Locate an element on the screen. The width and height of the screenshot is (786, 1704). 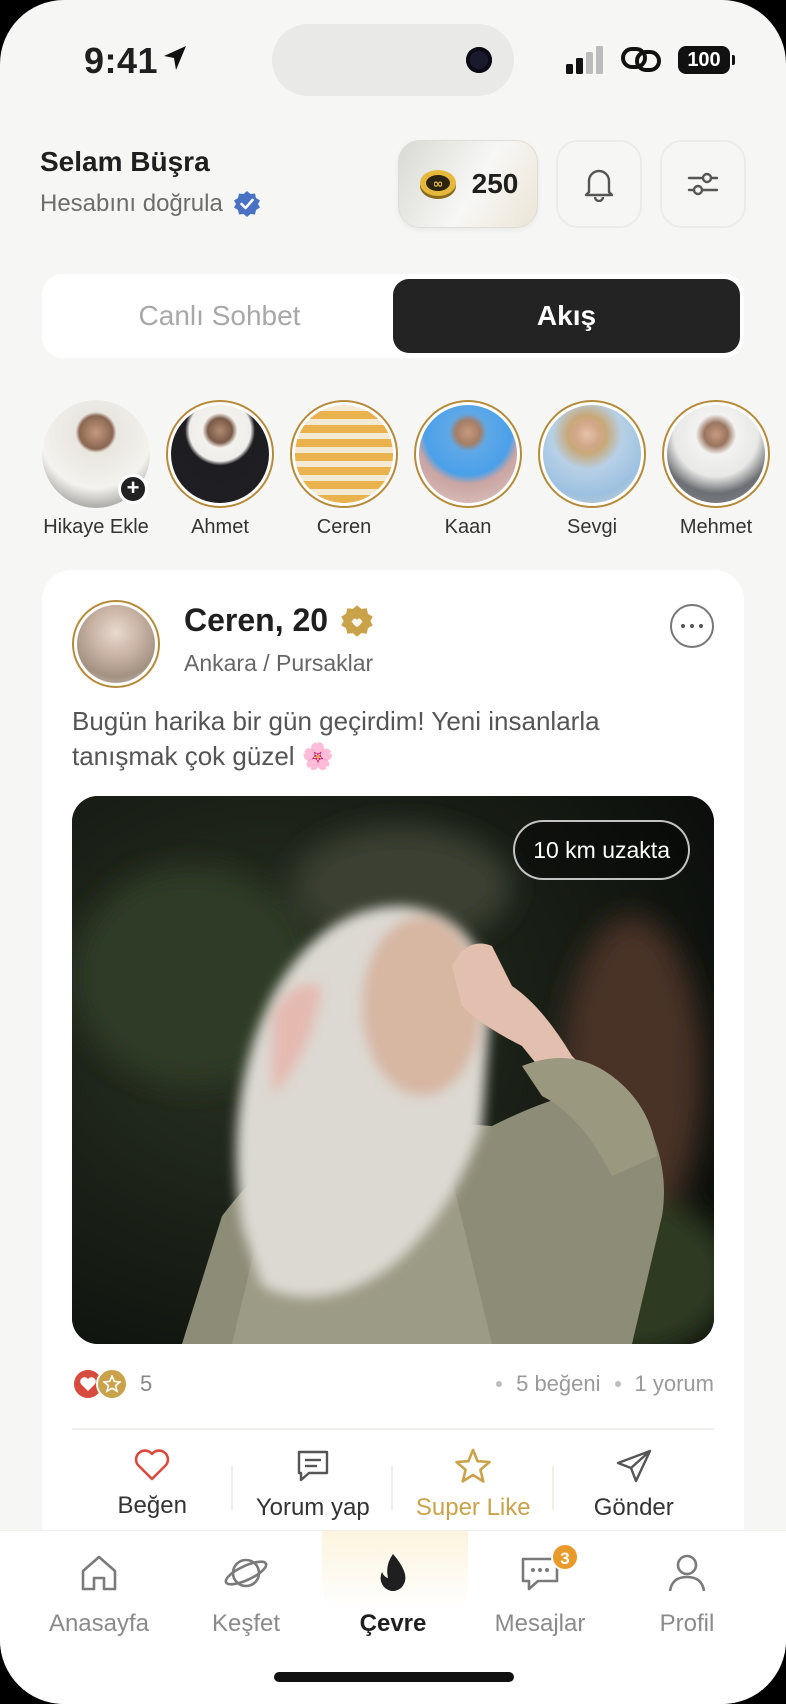
bell-icon is located at coordinates (599, 185).